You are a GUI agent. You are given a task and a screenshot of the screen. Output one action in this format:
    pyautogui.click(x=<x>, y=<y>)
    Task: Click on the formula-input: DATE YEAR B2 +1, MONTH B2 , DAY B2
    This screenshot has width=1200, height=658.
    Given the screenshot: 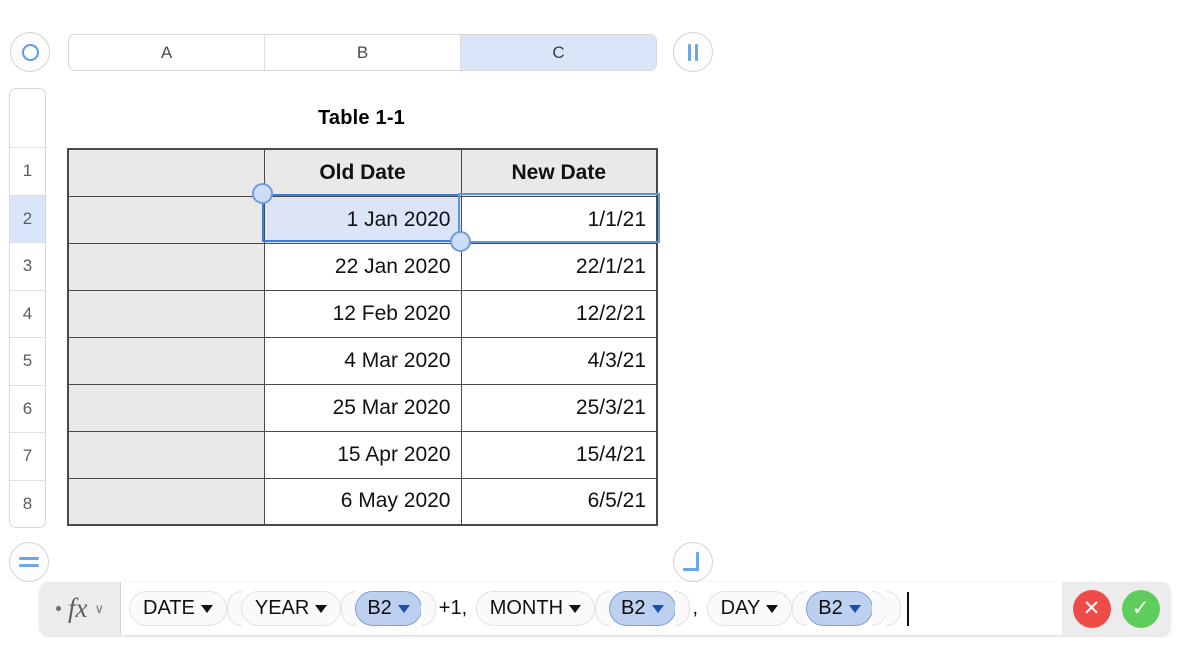 What is the action you would take?
    pyautogui.click(x=591, y=608)
    